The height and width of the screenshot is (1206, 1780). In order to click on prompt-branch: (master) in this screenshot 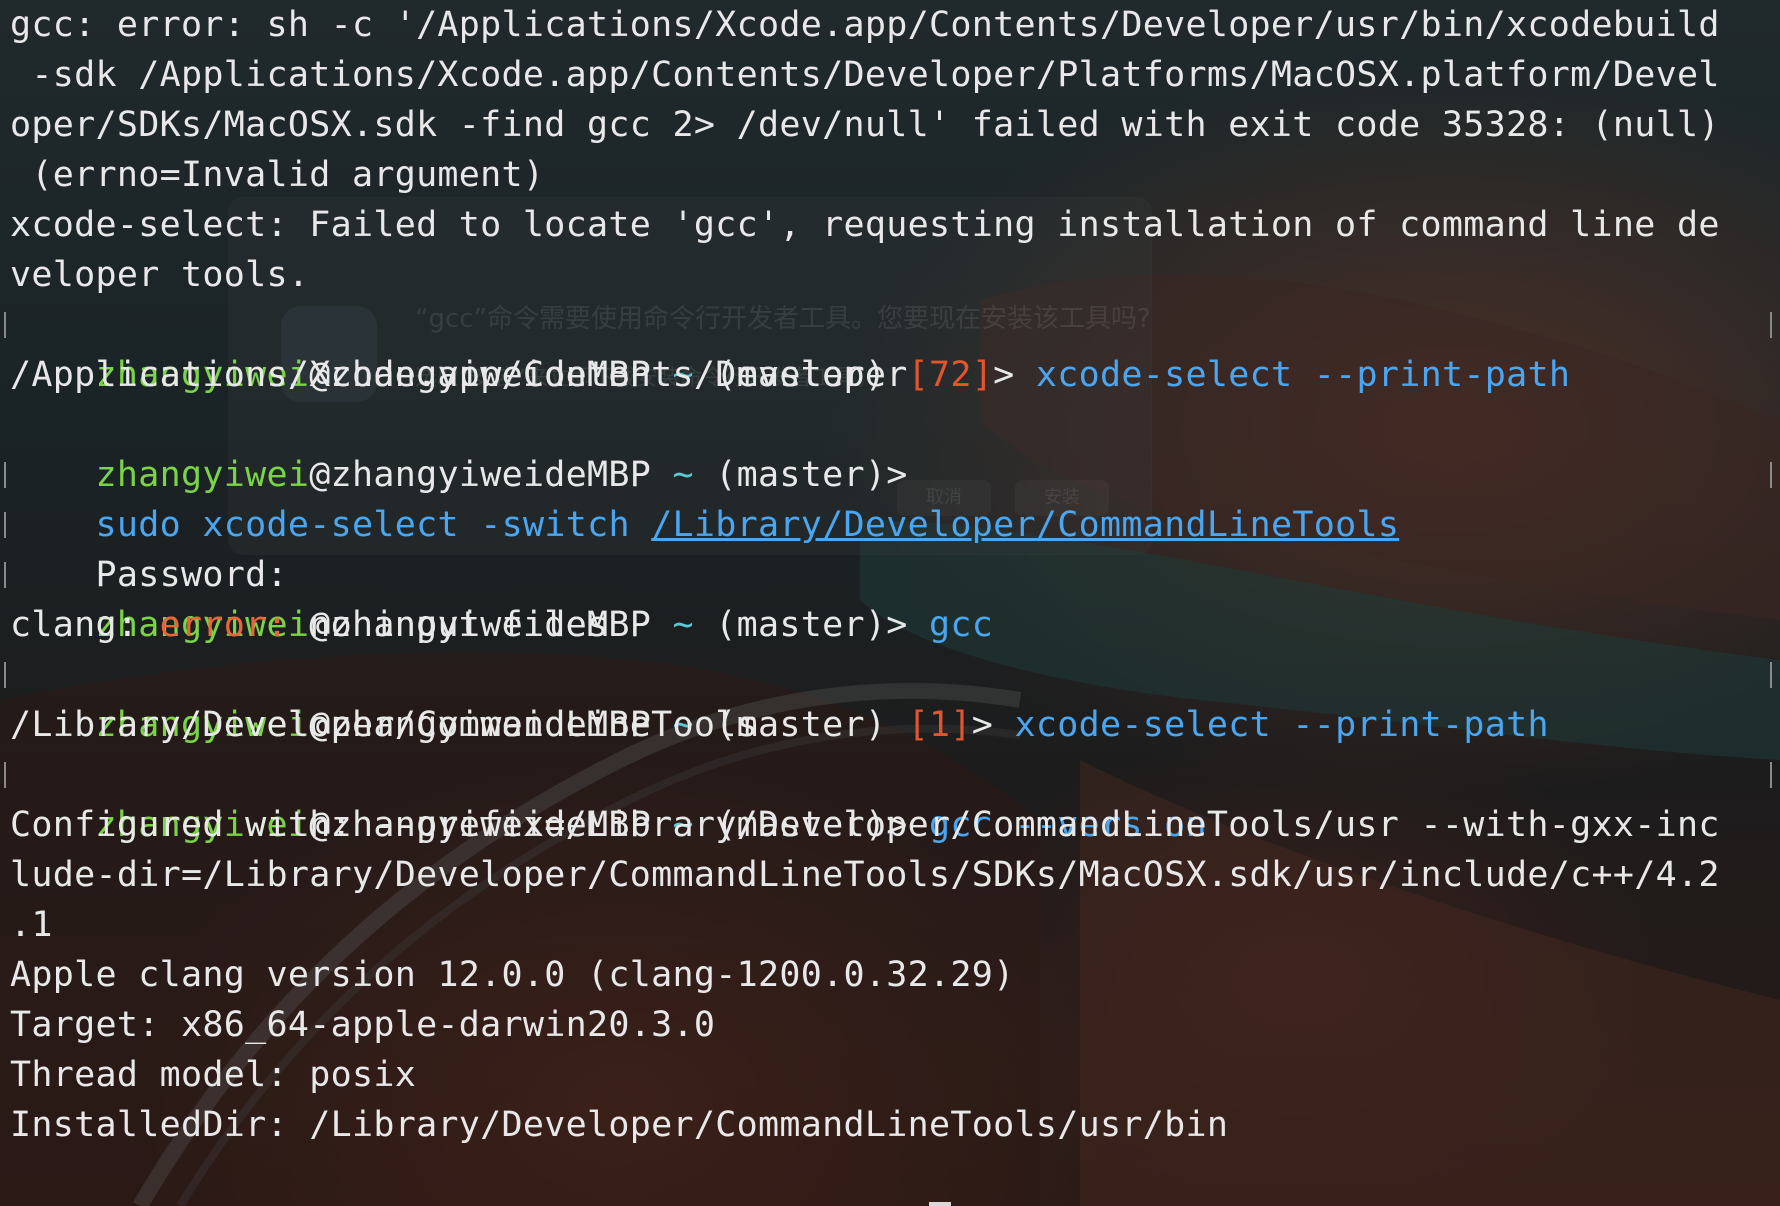, I will do `click(801, 625)`.